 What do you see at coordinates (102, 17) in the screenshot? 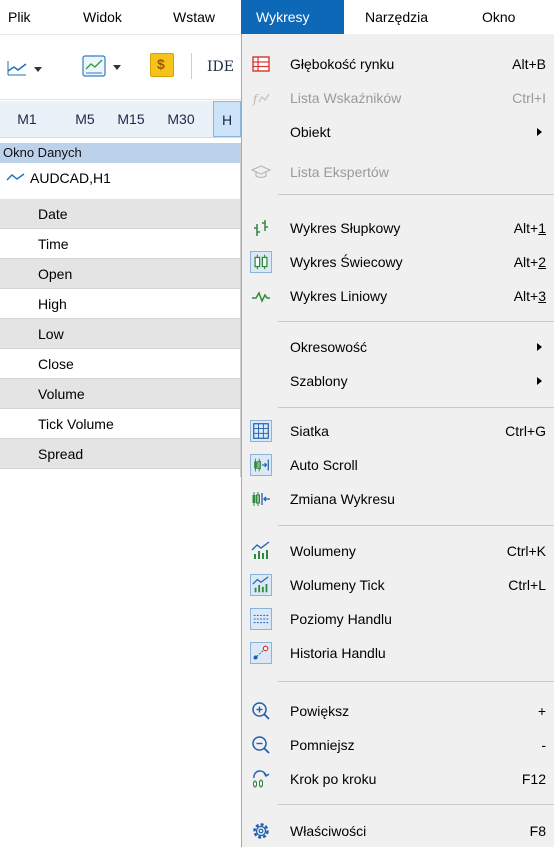
I see `menu-widok: Widok` at bounding box center [102, 17].